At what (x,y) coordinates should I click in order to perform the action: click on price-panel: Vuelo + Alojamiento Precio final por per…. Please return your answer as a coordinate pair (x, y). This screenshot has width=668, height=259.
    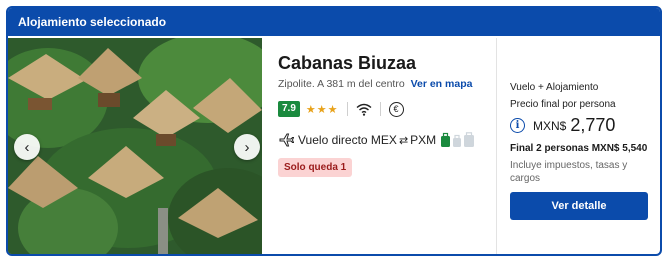
    Looking at the image, I should click on (583, 133).